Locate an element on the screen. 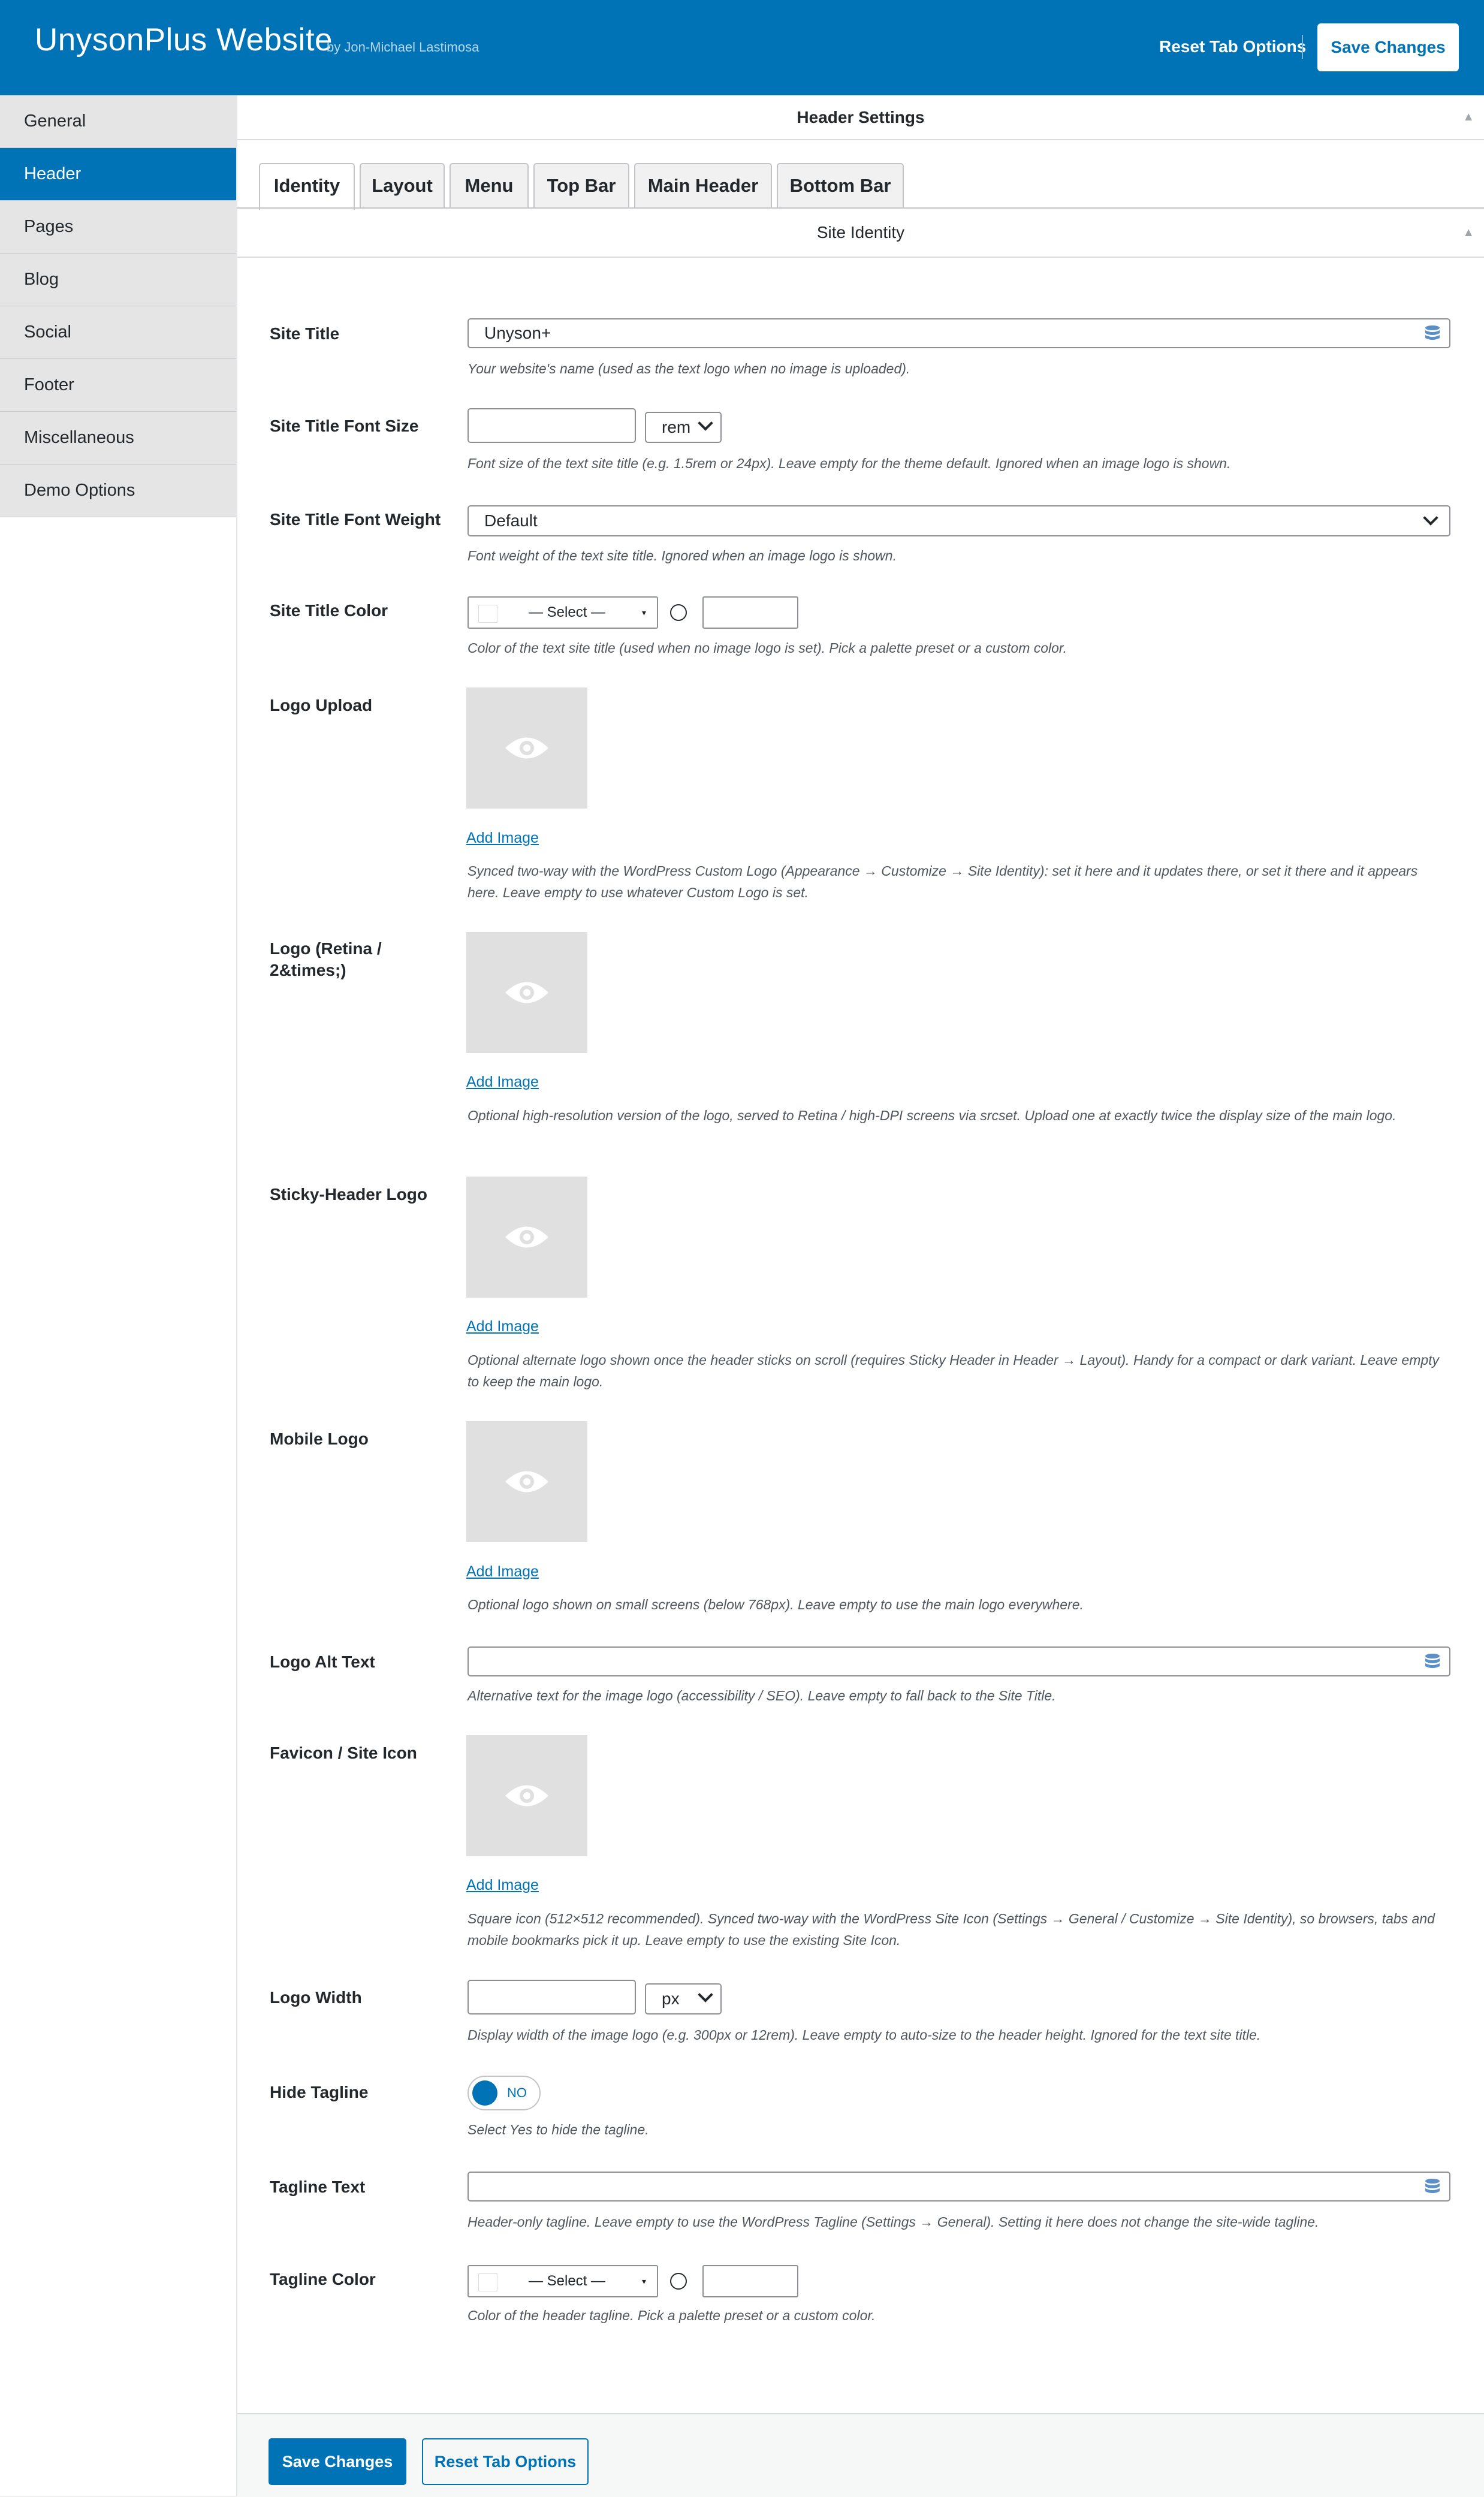 The image size is (1484, 2497). favicon-add-image-link: Add Image is located at coordinates (503, 1886).